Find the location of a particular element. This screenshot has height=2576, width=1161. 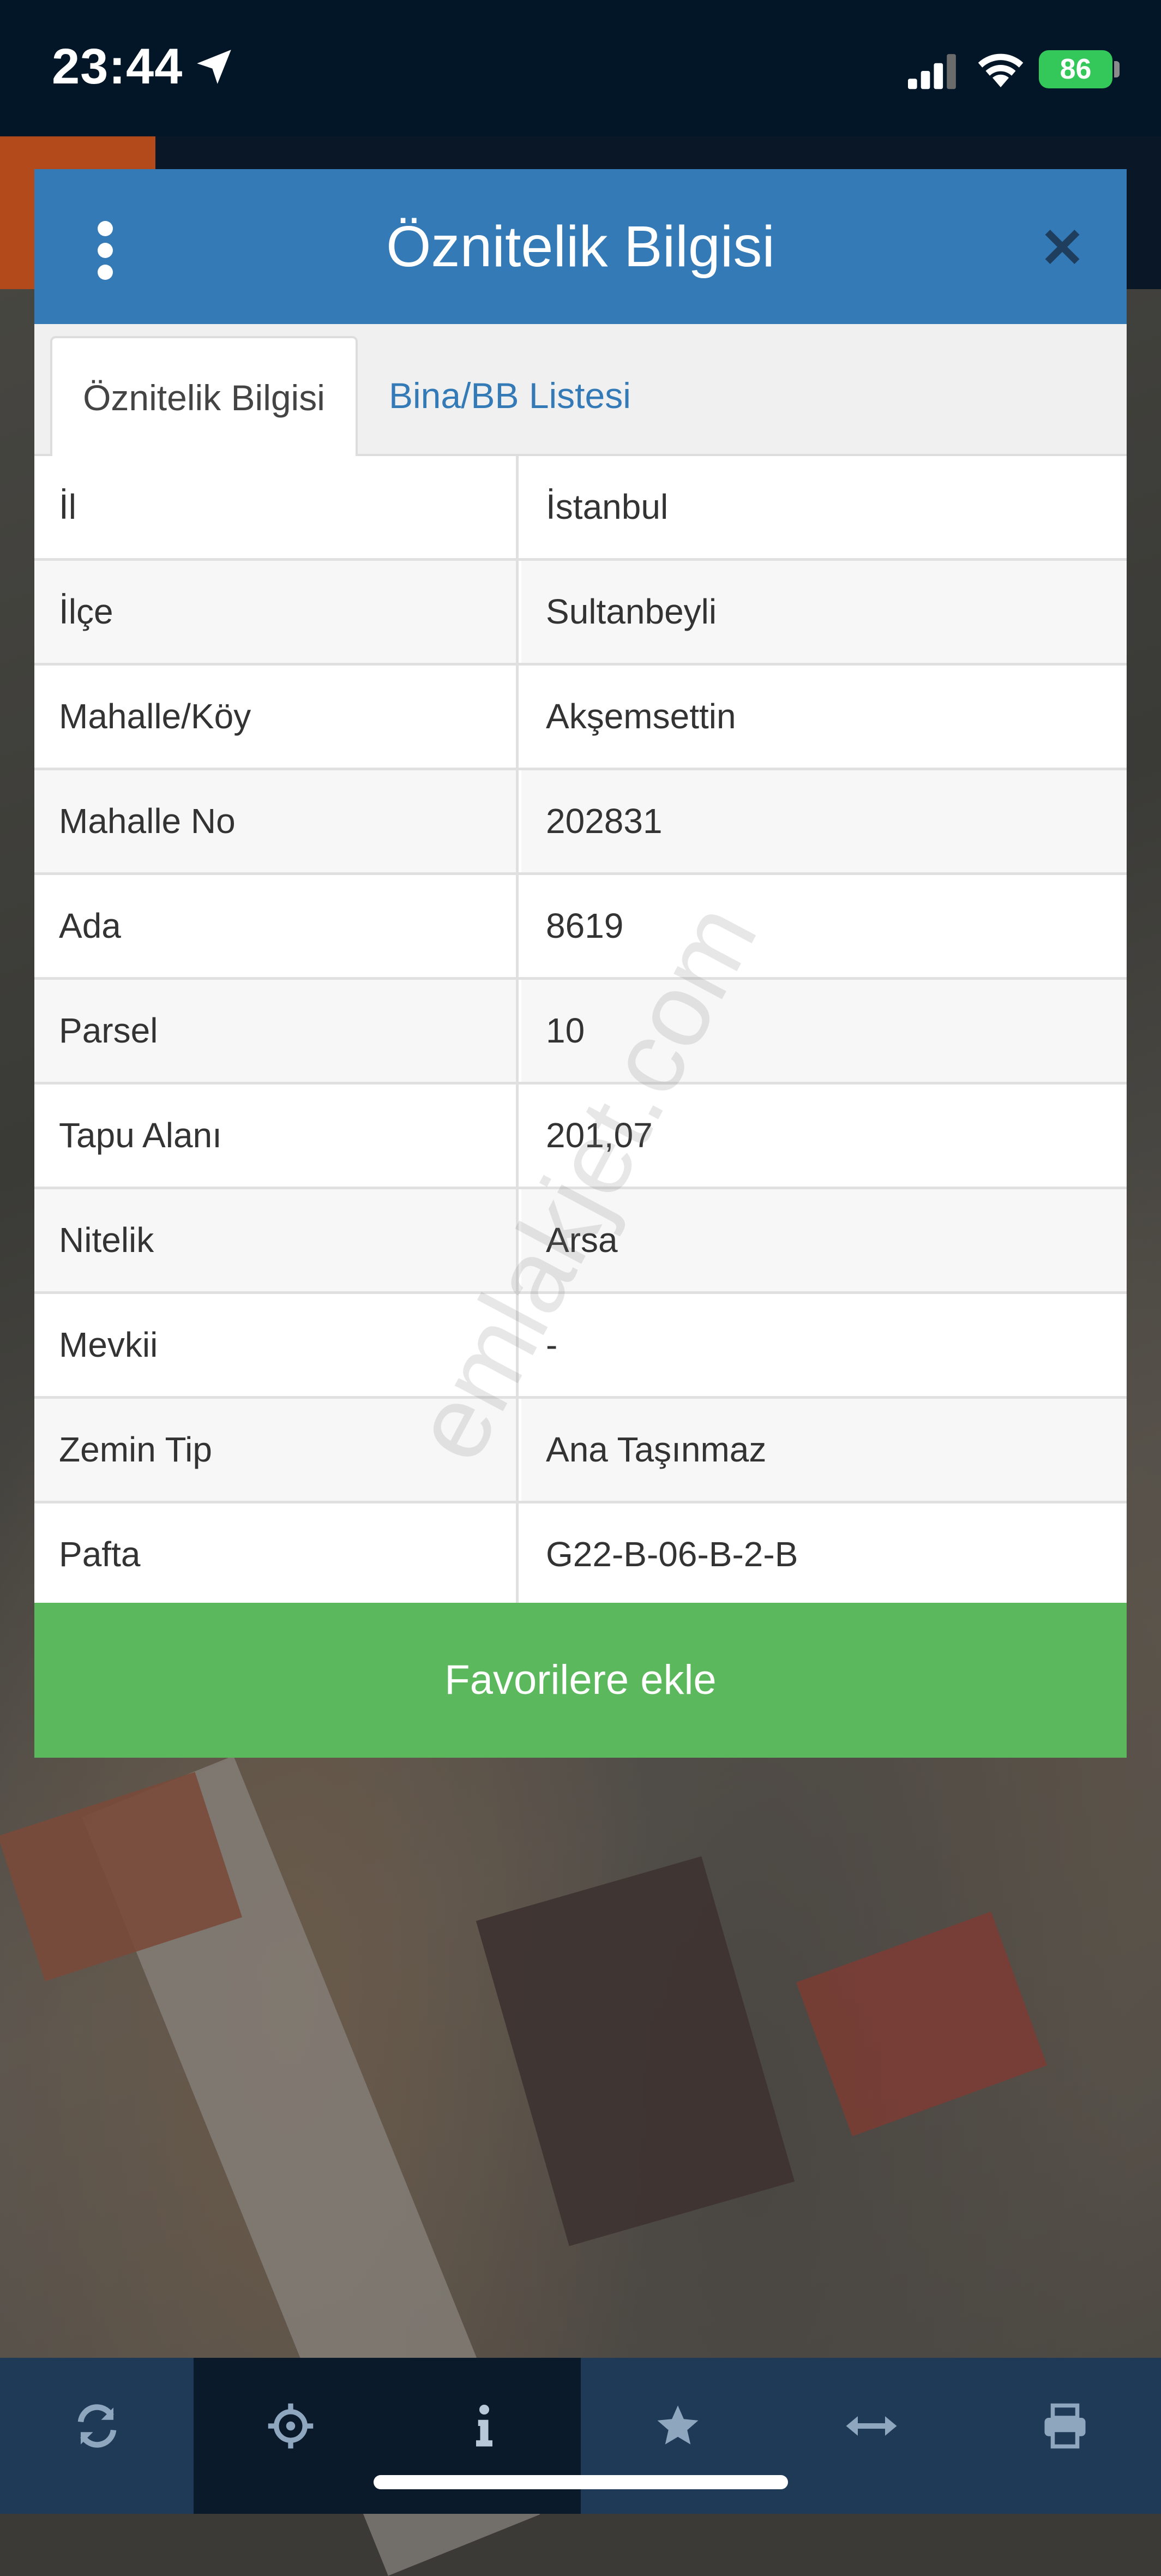

measure-button is located at coordinates (871, 2436).